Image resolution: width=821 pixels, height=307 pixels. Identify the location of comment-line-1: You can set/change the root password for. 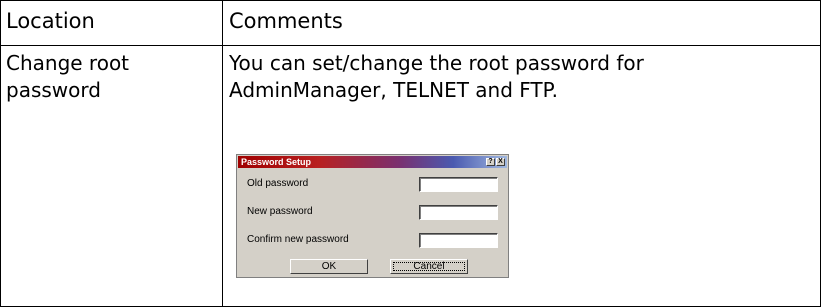
(436, 63).